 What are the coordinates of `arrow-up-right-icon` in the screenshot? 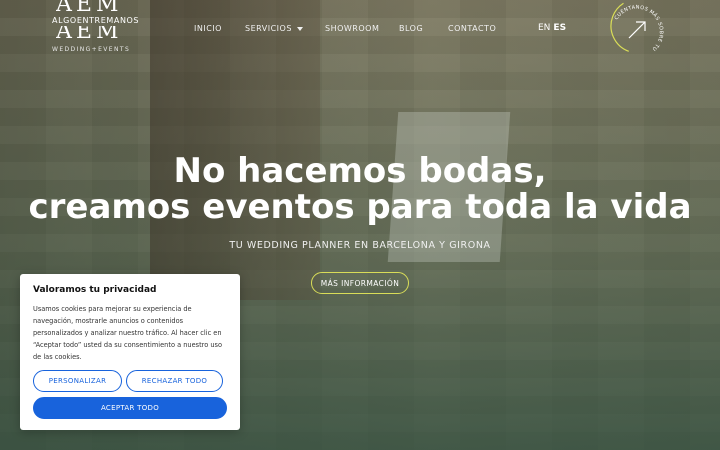 It's located at (637, 30).